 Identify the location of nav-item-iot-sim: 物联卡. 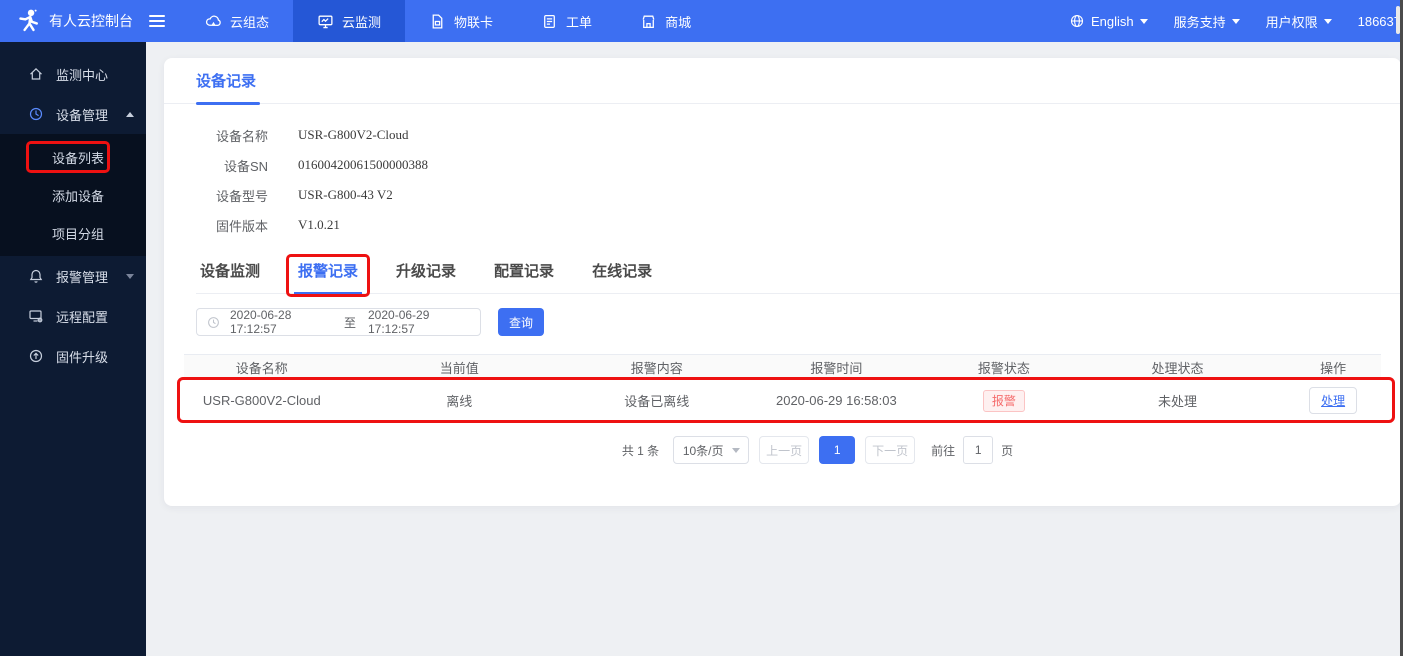
(461, 21).